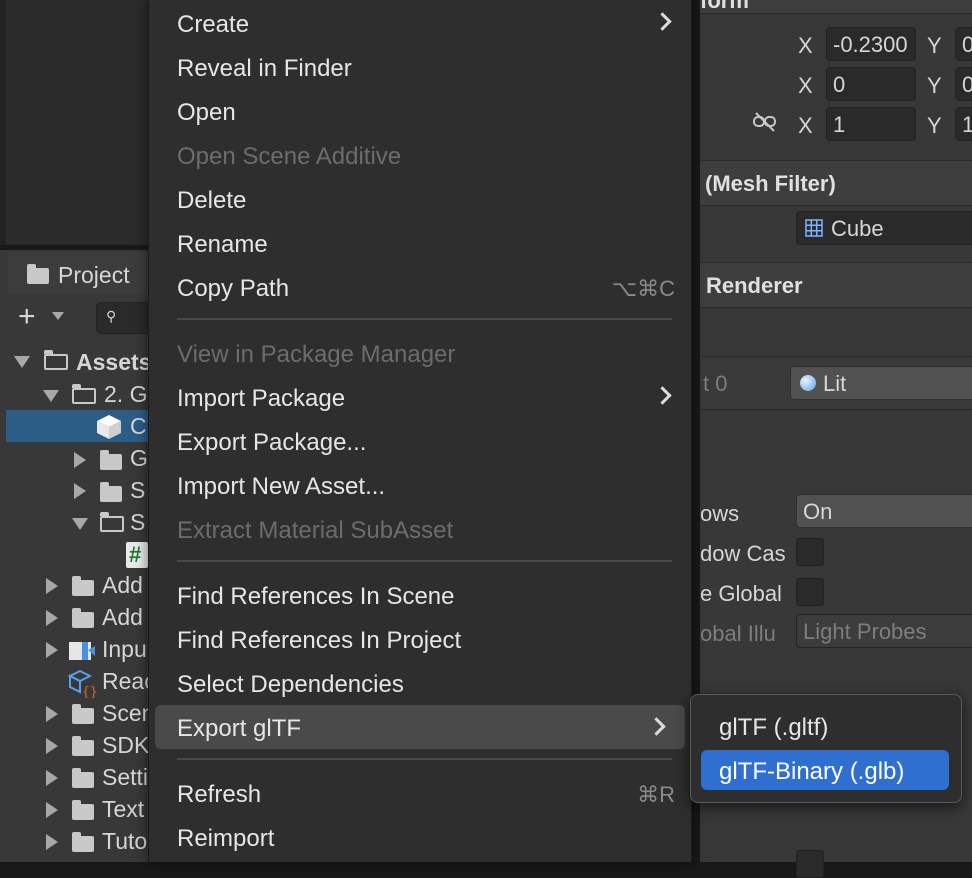 This screenshot has height=878, width=972. Describe the element at coordinates (656, 794) in the screenshot. I see `menu-shortcut: ⌘R` at that location.